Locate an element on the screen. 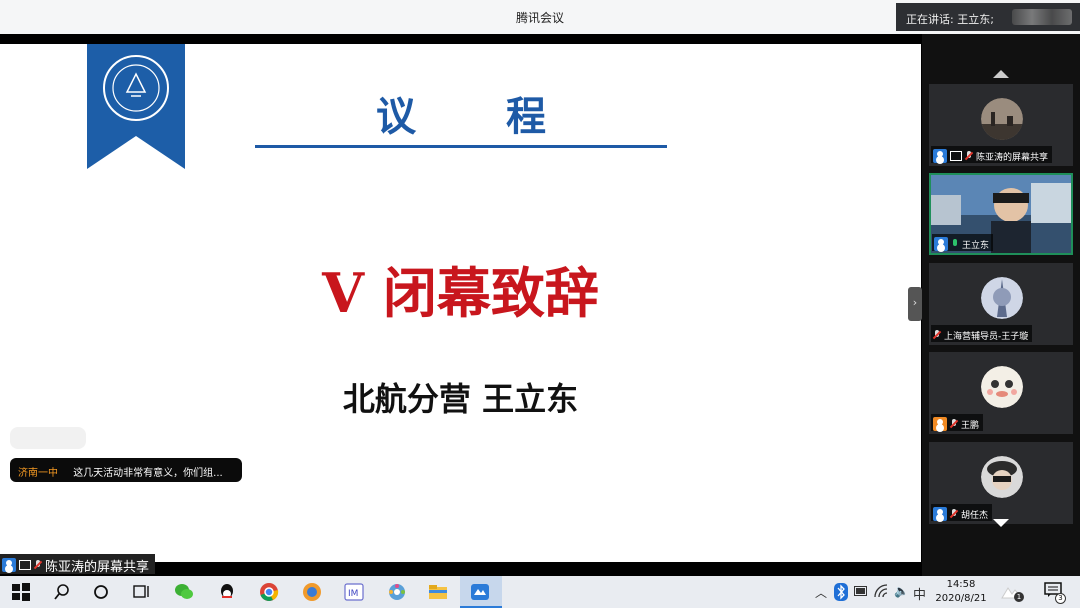  mic-on-icon is located at coordinates (955, 244).